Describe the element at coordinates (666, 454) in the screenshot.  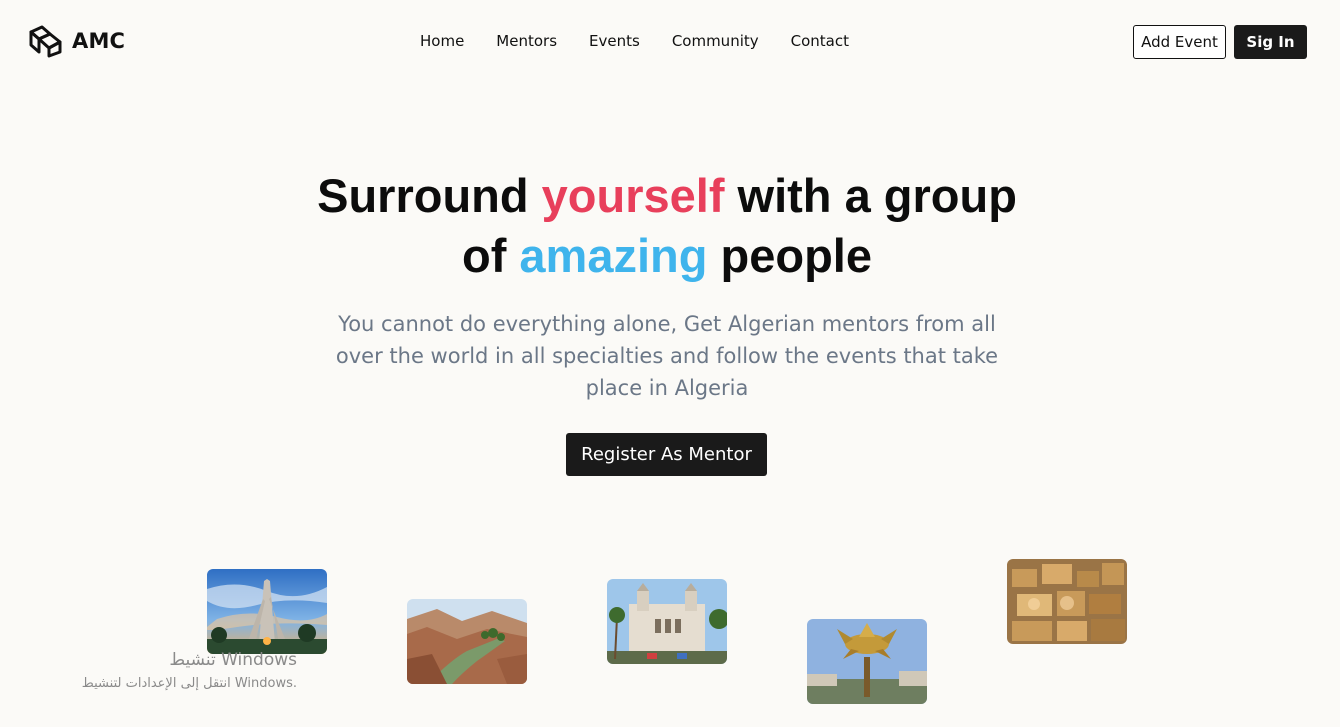
I see `register-mentor-button: Register As Mentor` at that location.